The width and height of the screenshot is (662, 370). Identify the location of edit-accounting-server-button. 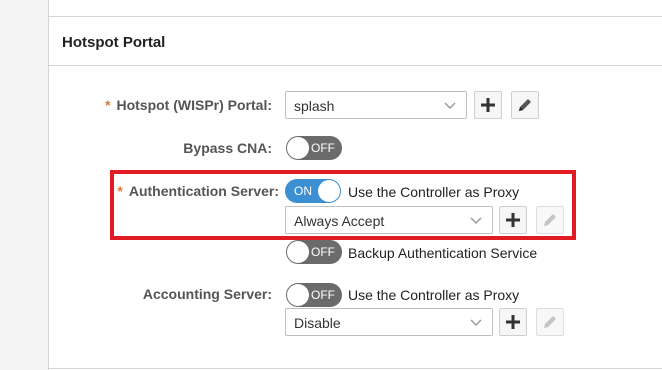
(550, 322).